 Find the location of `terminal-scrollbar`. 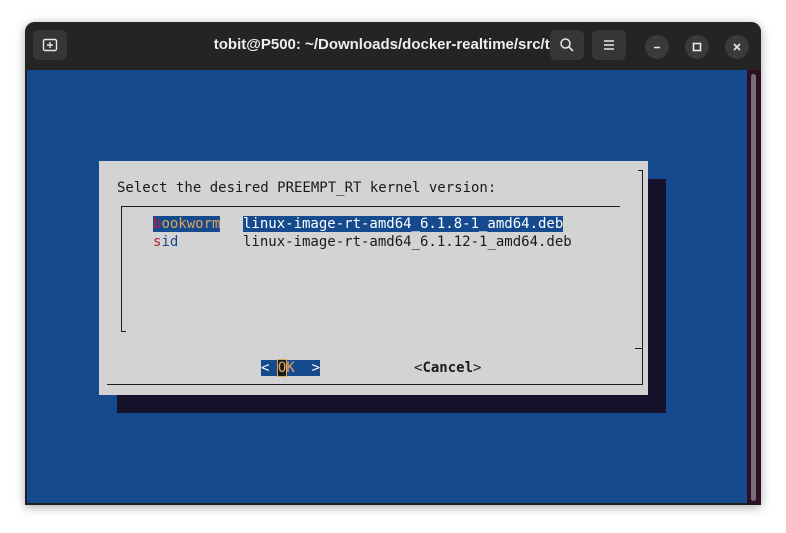

terminal-scrollbar is located at coordinates (754, 287).